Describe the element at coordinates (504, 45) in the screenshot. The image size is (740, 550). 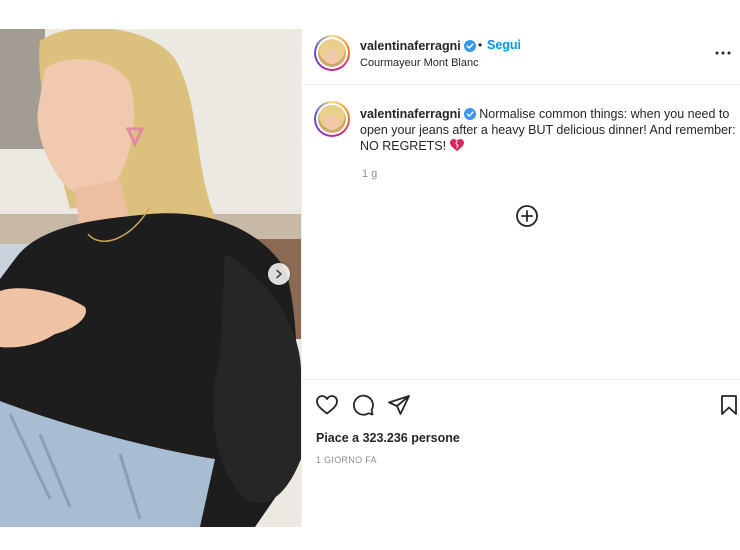
I see `follow-button: Segui` at that location.